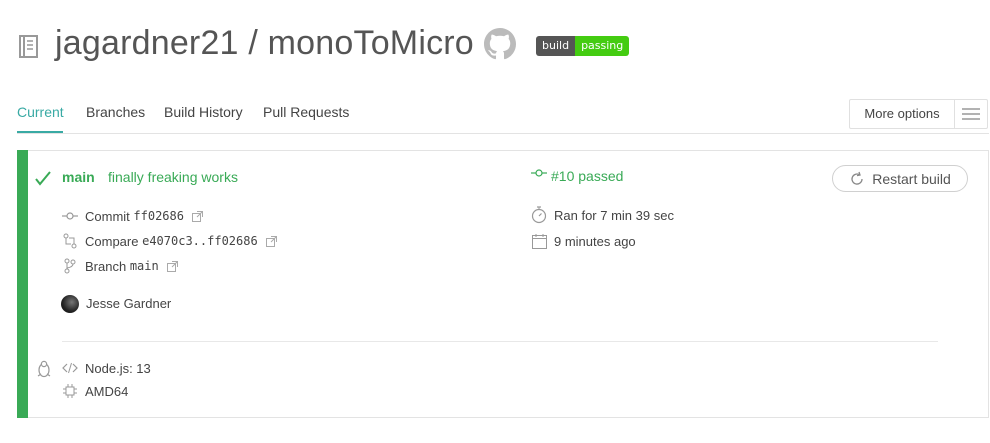  I want to click on cpu-icon, so click(70, 391).